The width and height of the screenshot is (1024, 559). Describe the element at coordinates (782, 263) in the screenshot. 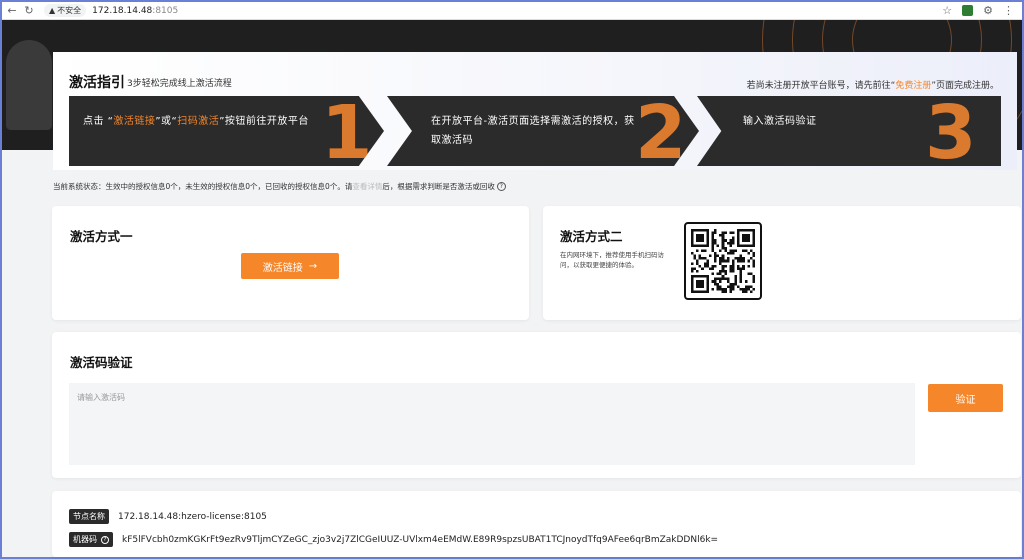

I see `activation-method-2-card: 激活方式二 在内网环境下，推荐使用手机扫码访问，以获取更便捷的体验。` at that location.